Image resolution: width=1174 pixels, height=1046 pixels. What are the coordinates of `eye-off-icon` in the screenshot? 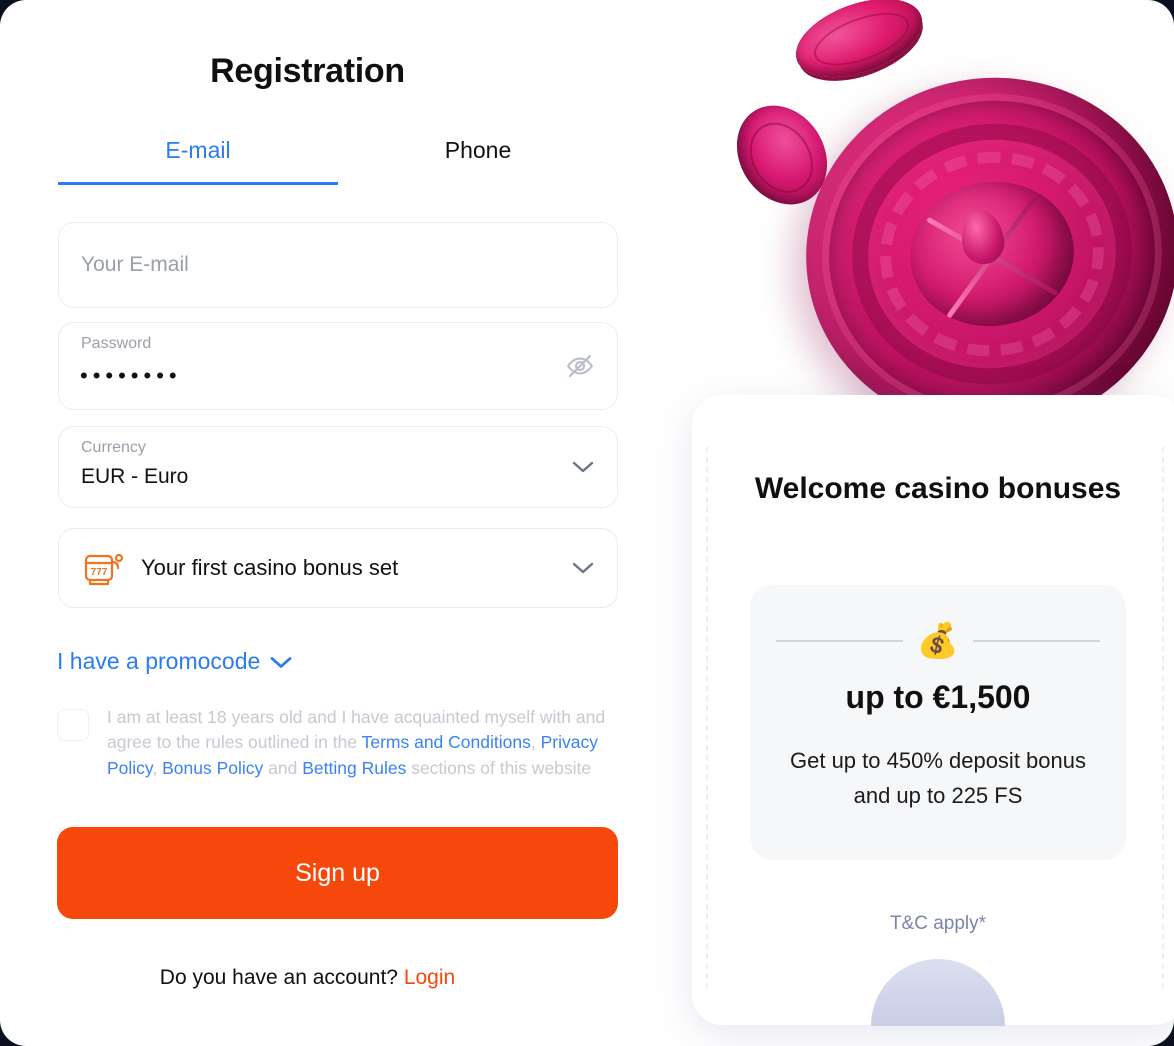 It's located at (580, 366).